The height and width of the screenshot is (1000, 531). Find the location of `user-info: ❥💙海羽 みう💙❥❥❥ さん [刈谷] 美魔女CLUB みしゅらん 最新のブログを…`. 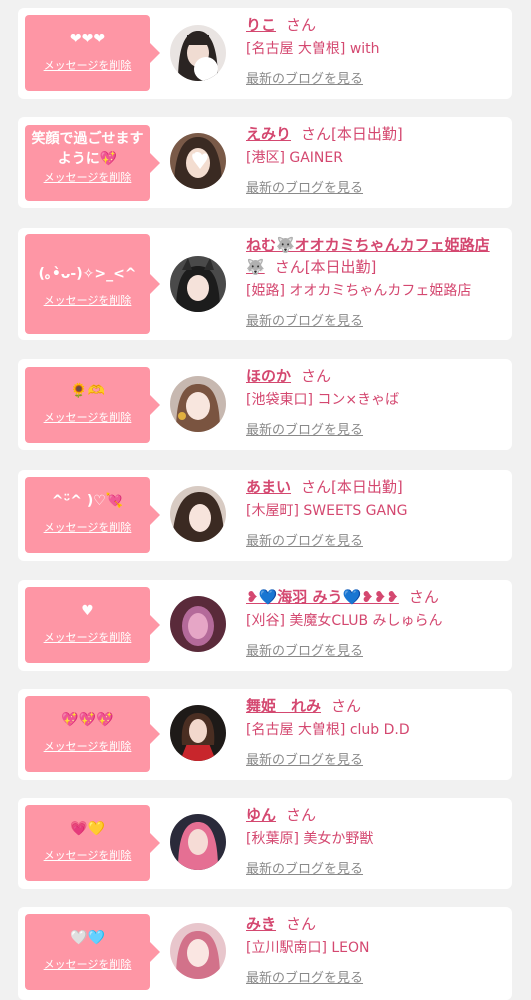

user-info: ❥💙海羽 みう💙❥❥❥ さん [刈谷] 美魔女CLUB みしゅらん 最新のブログを… is located at coordinates (374, 622).